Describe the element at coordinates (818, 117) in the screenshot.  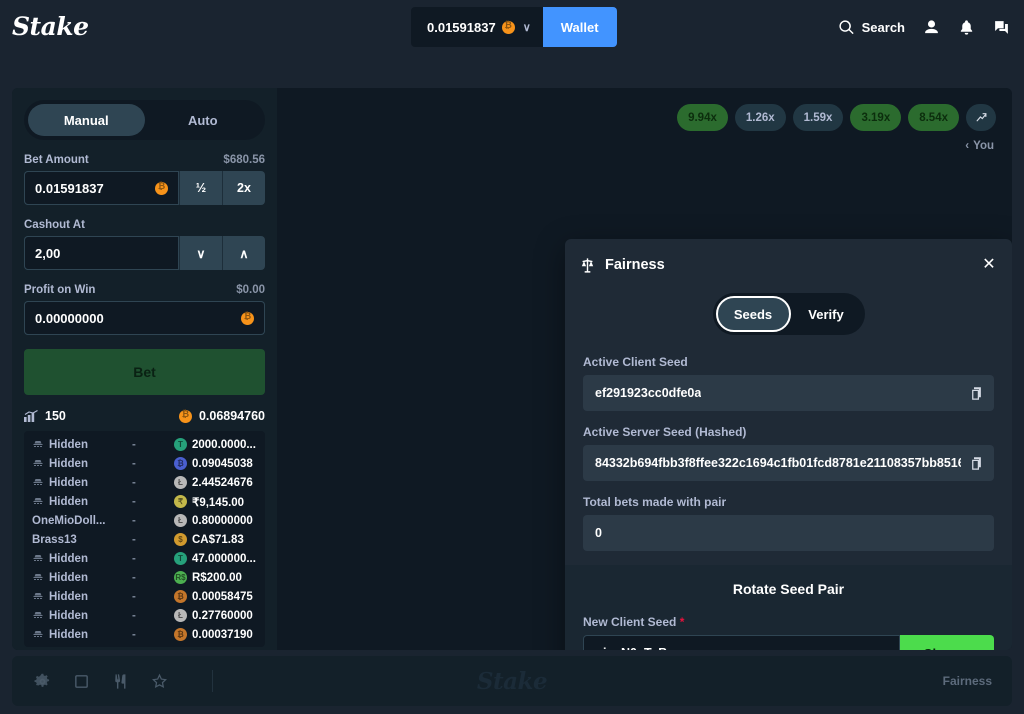
I see `multiplier-badge: 1.59x` at that location.